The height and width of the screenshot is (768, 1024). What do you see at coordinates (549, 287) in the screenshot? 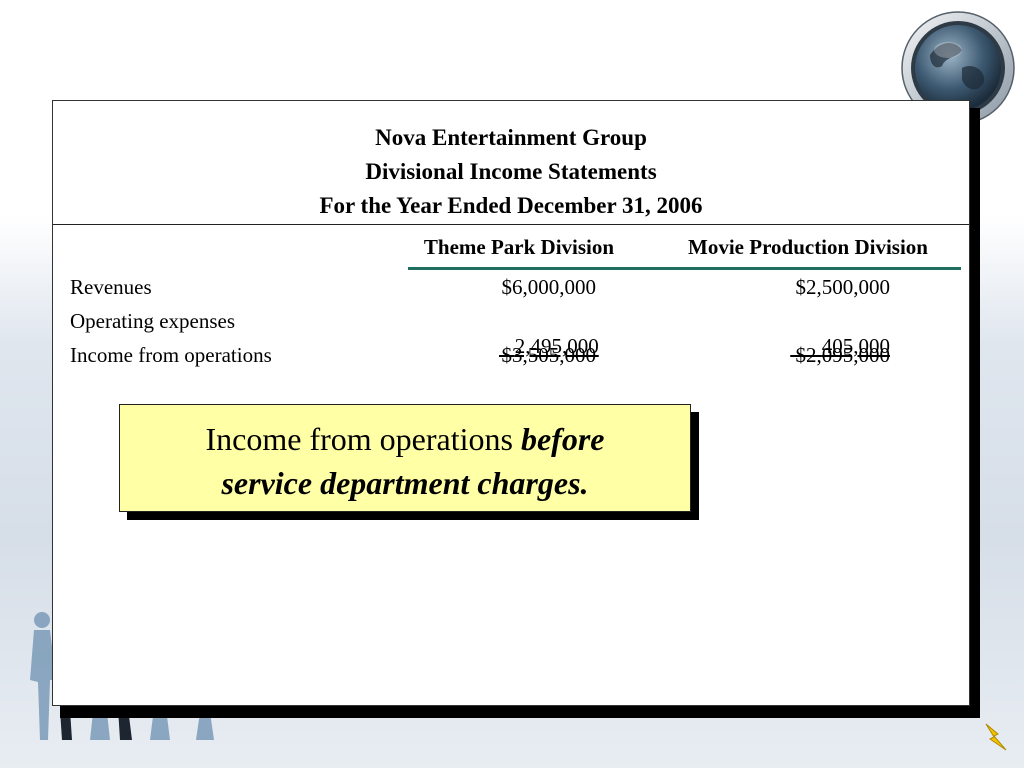
I see `revenues-theme-park: $6,000,000` at bounding box center [549, 287].